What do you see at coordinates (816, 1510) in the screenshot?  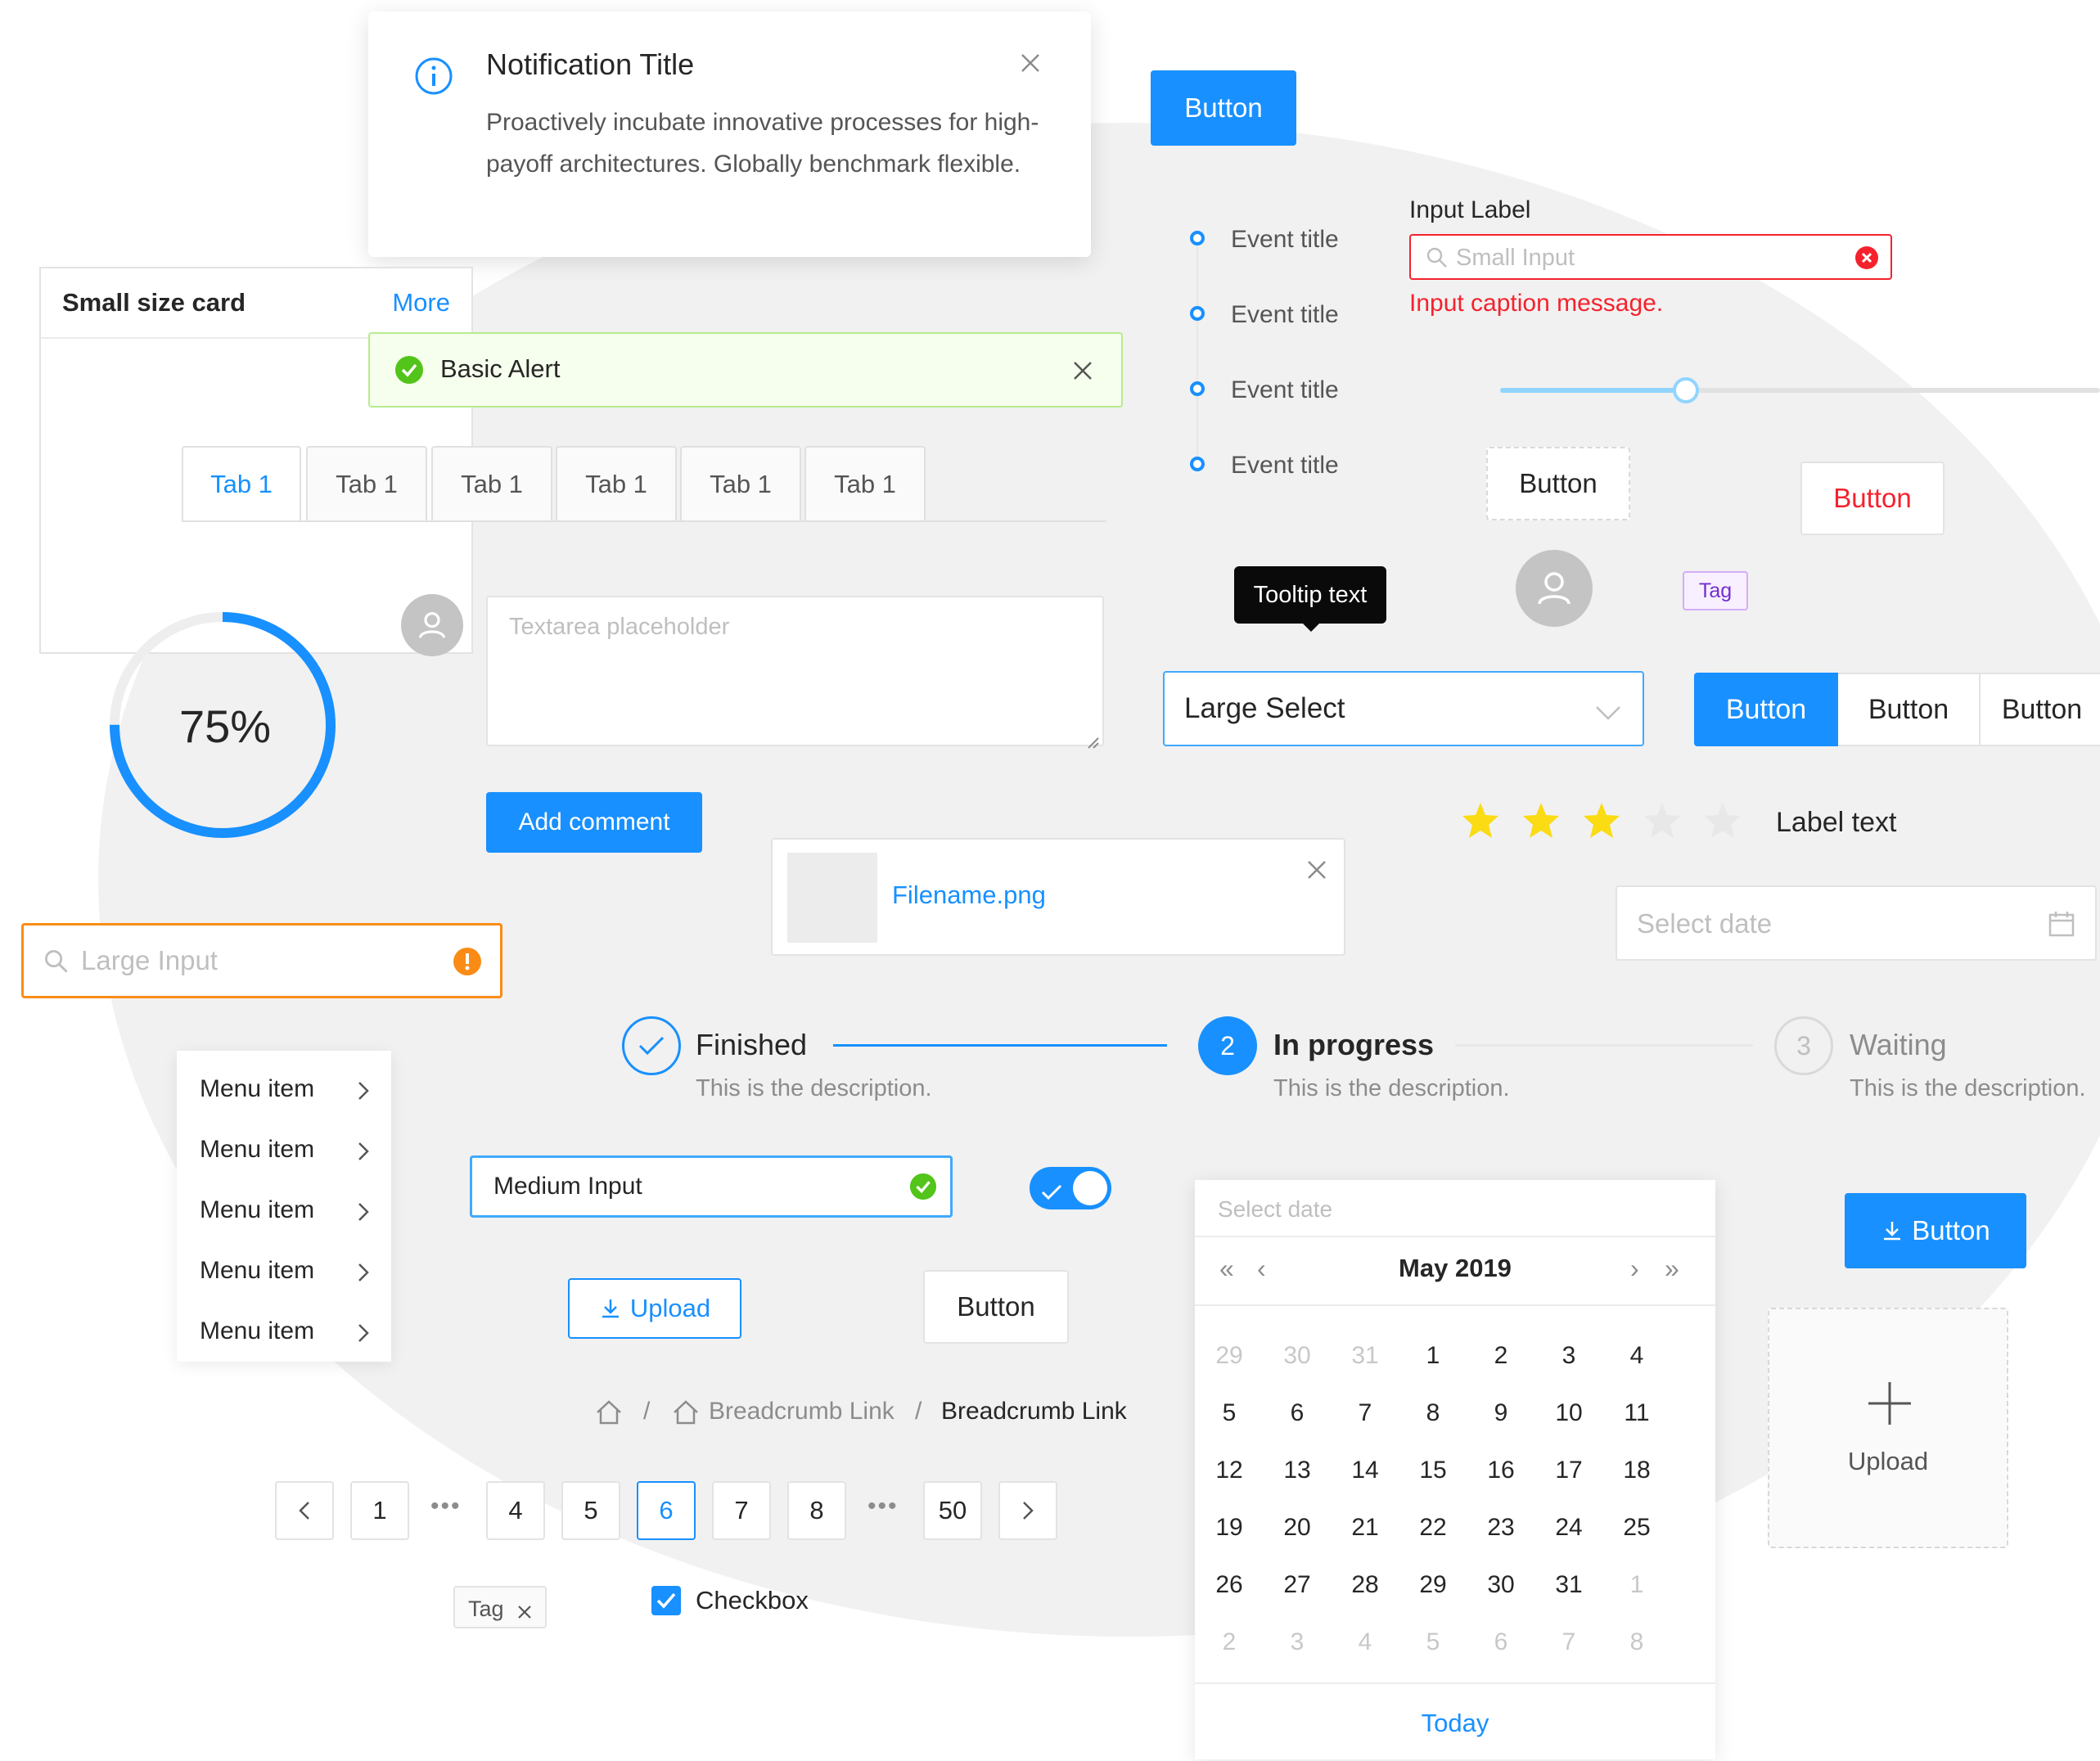 I see `page-button: 8` at bounding box center [816, 1510].